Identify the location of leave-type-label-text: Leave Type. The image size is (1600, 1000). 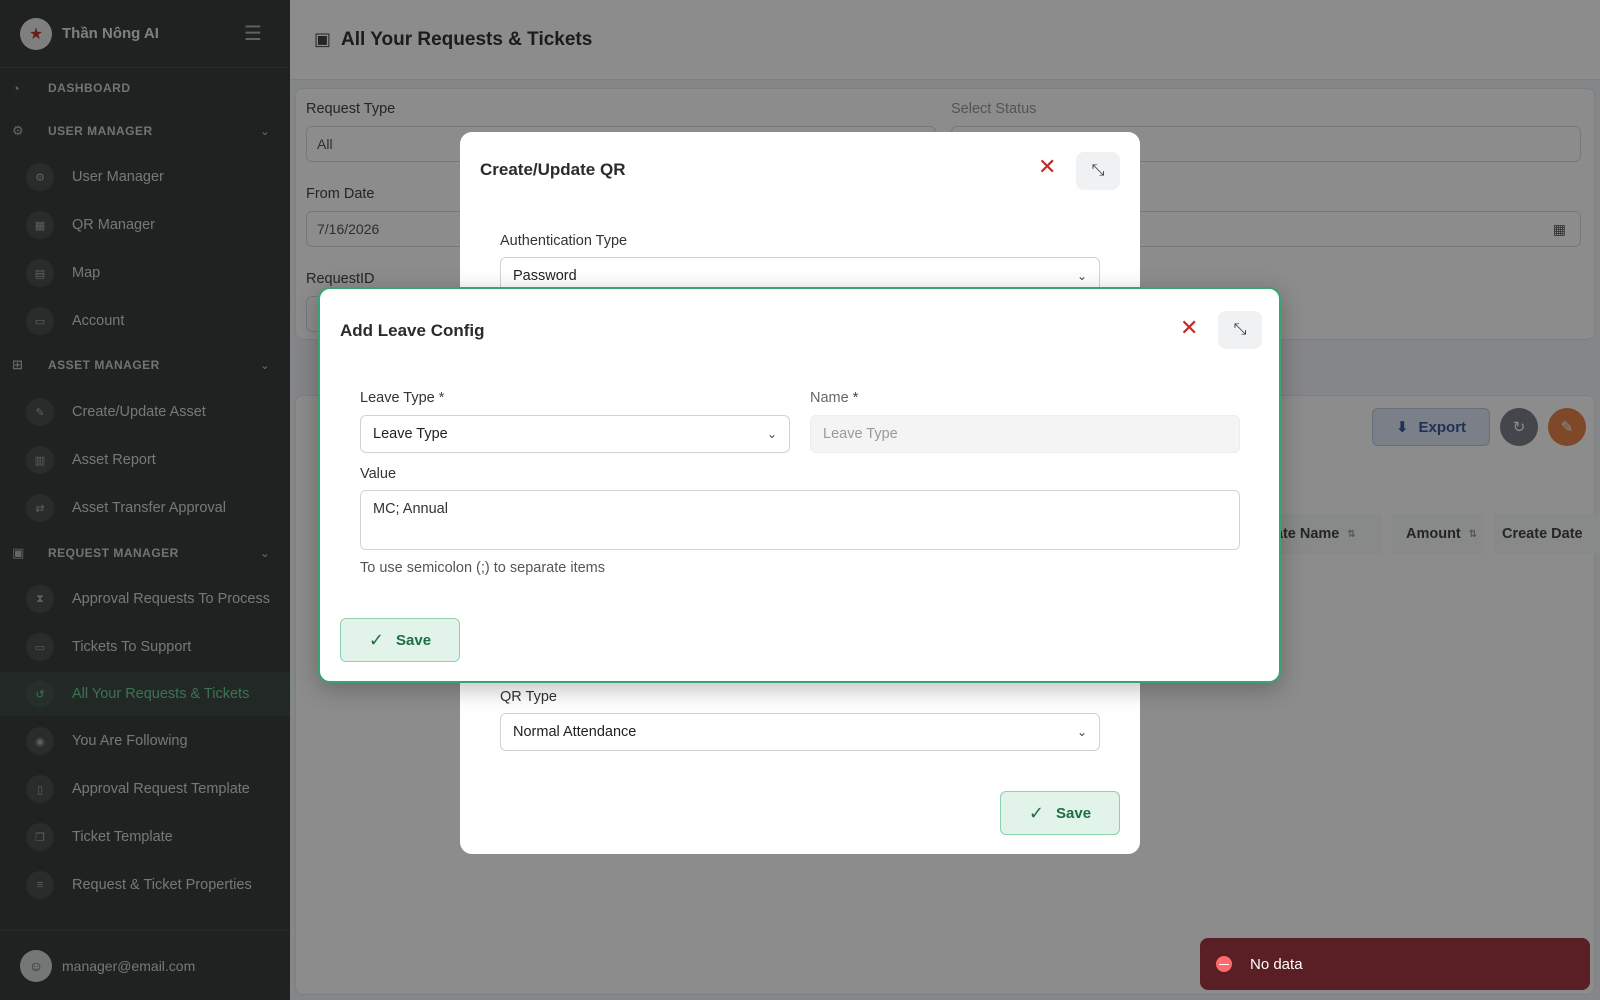
(397, 398).